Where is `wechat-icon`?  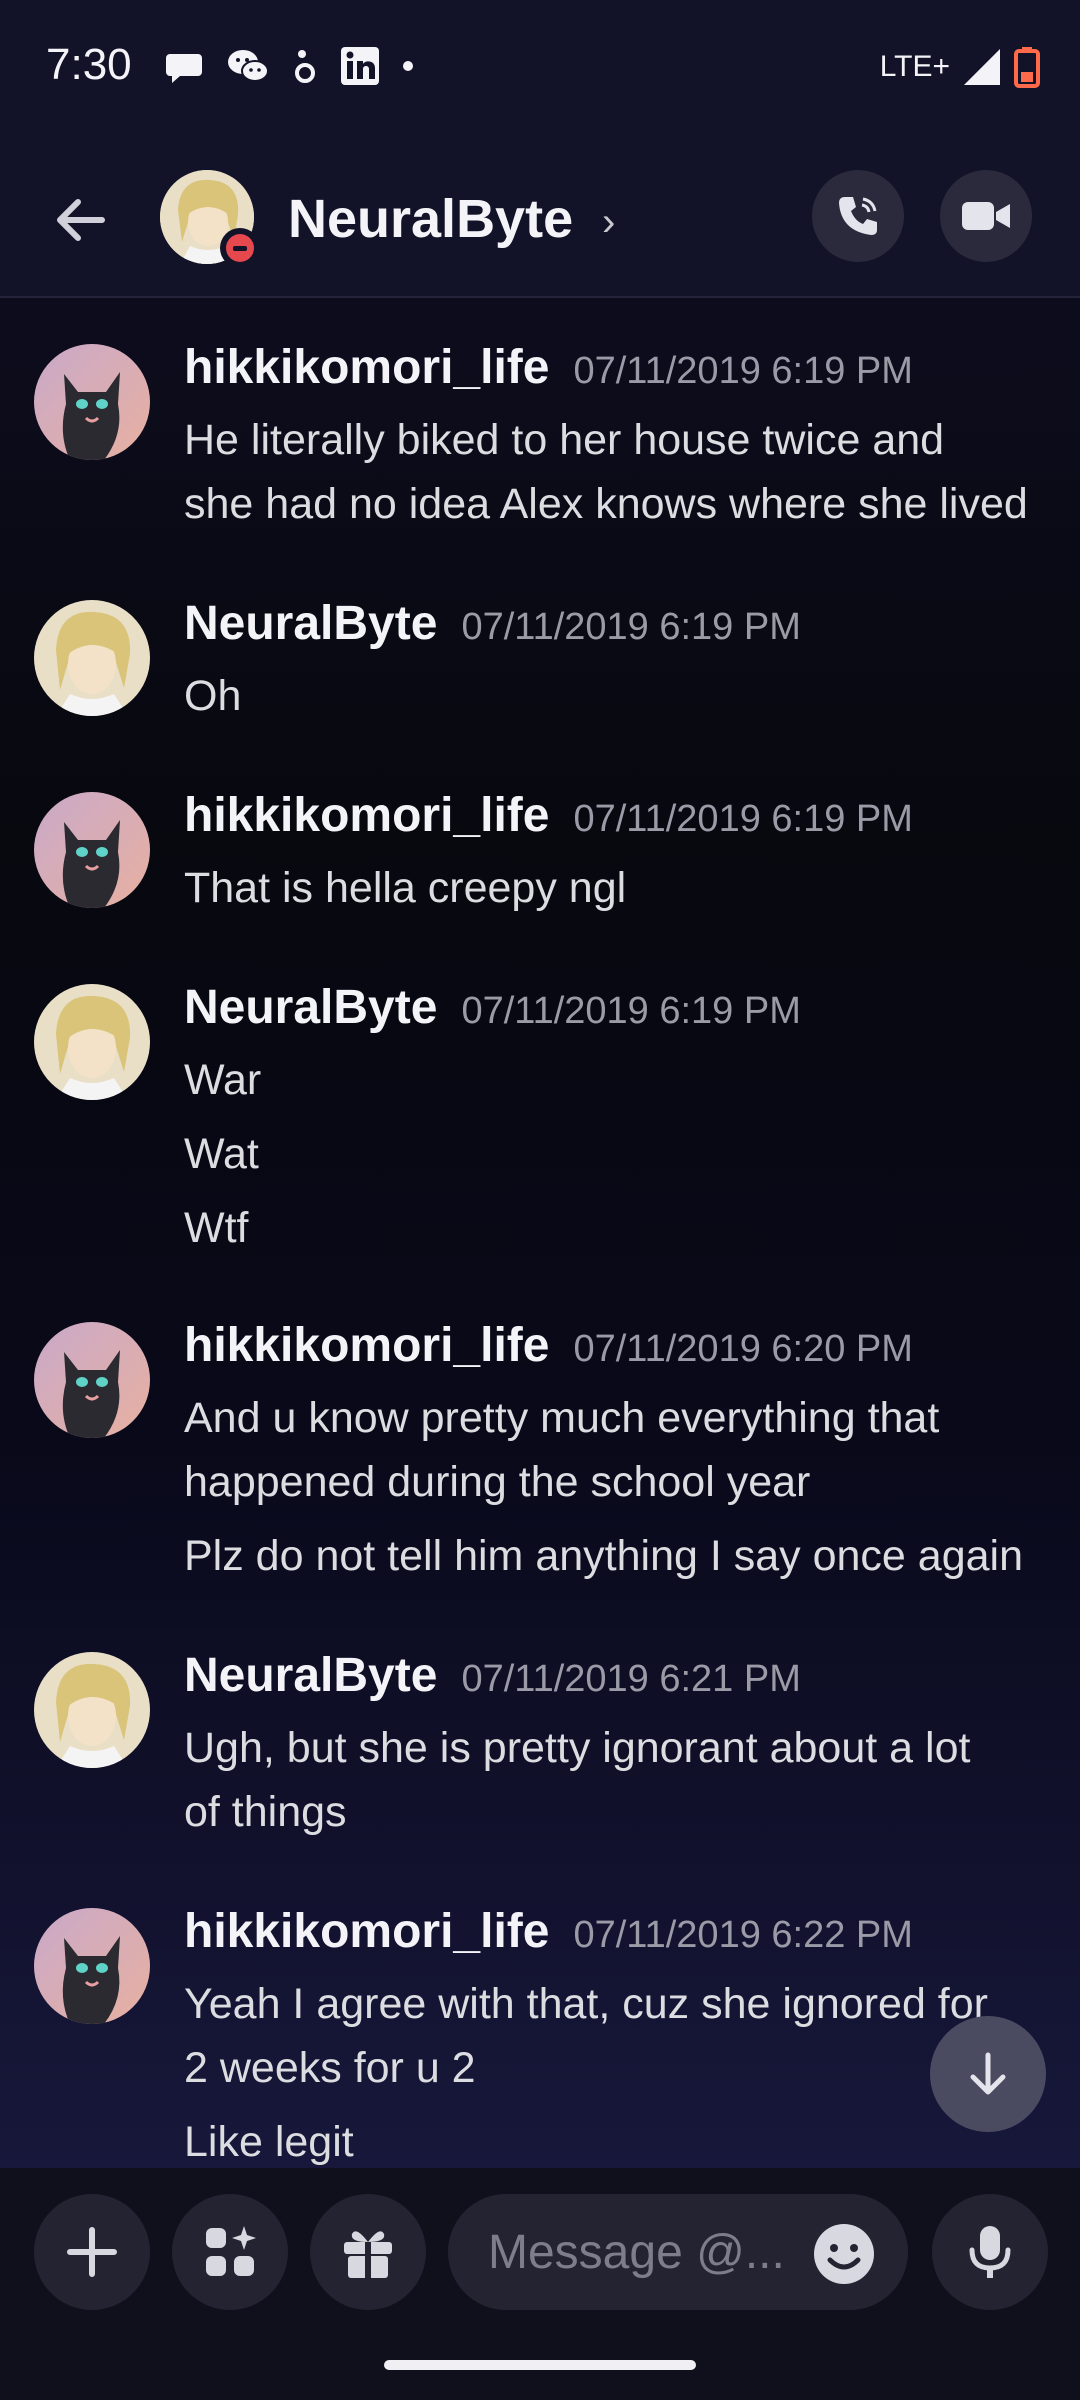 wechat-icon is located at coordinates (248, 66).